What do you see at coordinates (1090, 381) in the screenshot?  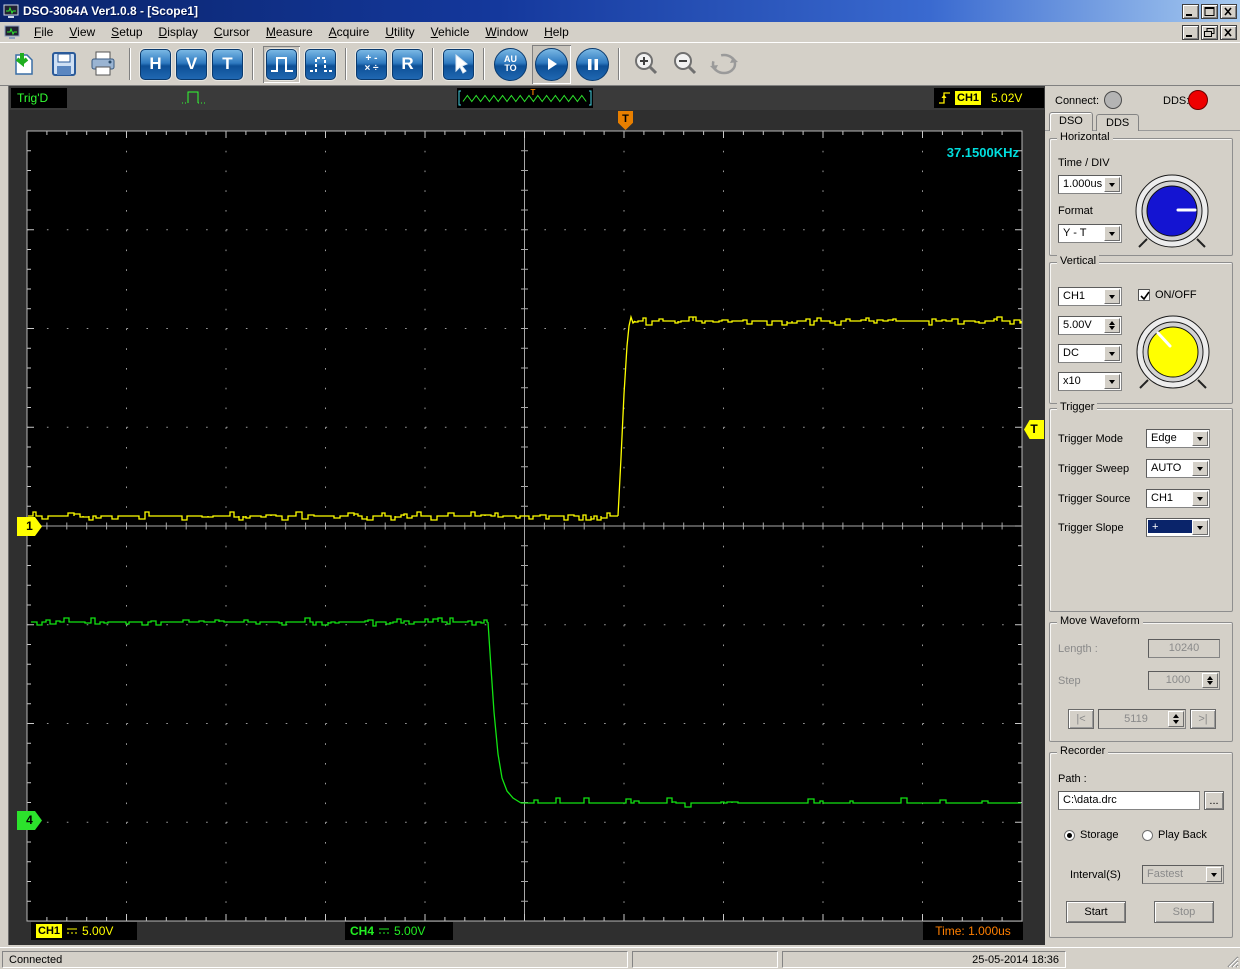 I see `probe-select: x10` at bounding box center [1090, 381].